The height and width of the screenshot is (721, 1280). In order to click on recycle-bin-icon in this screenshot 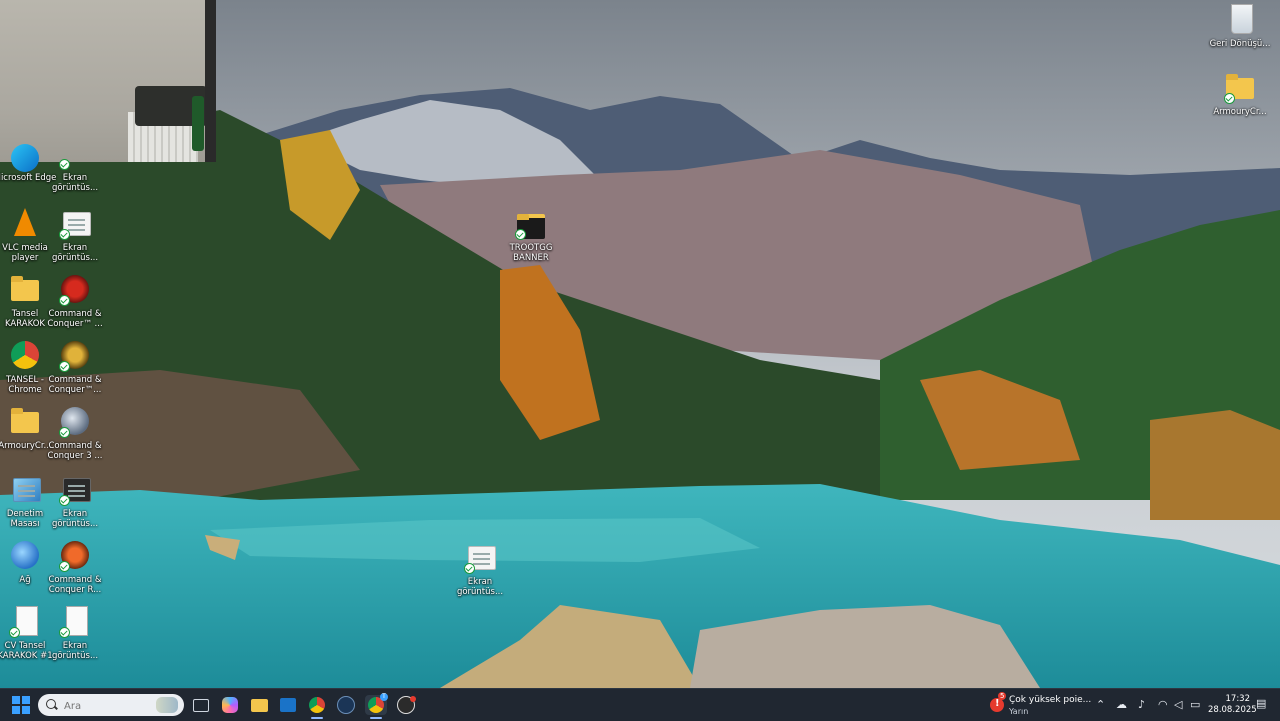, I will do `click(1242, 19)`.